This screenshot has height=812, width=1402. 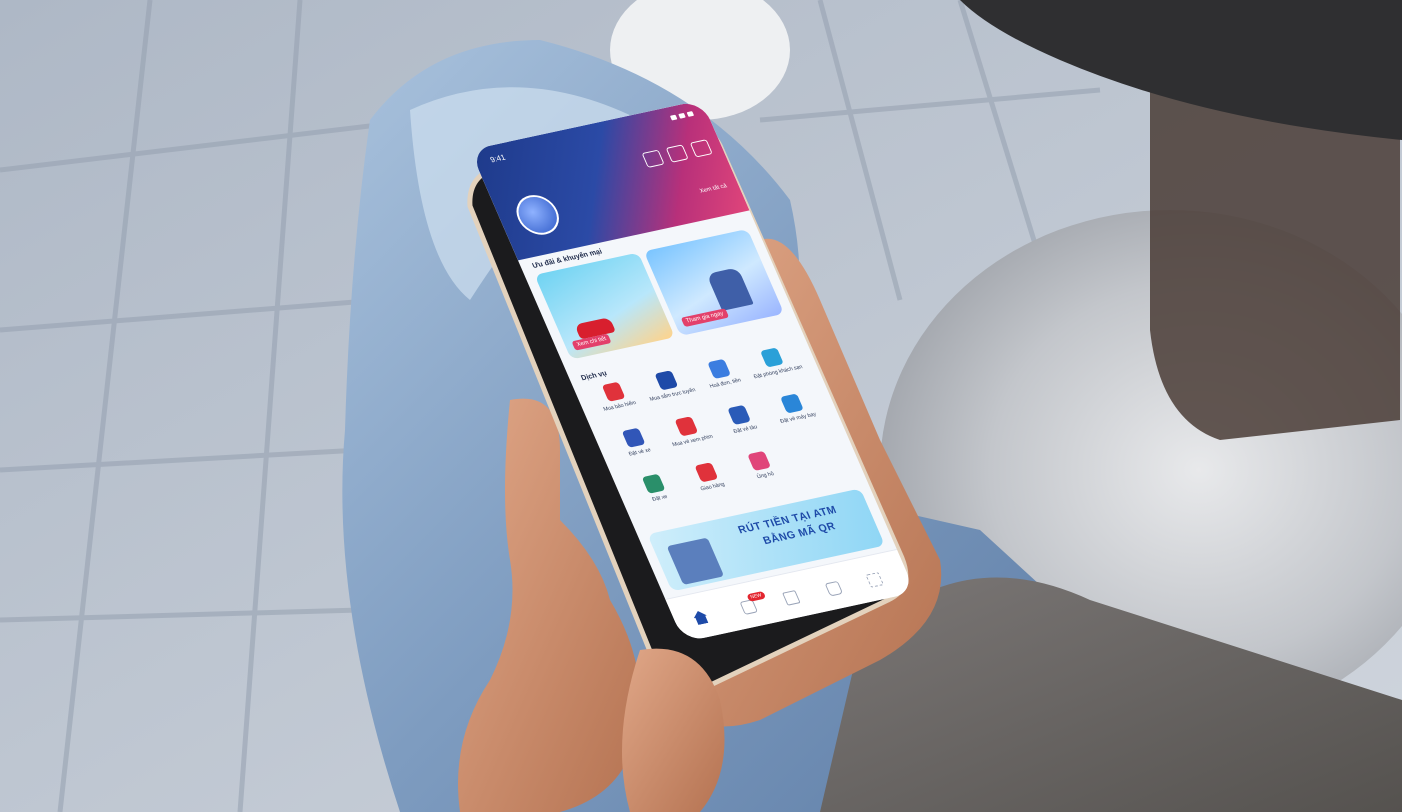 I want to click on service-label: Ủng hộ, so click(x=765, y=476).